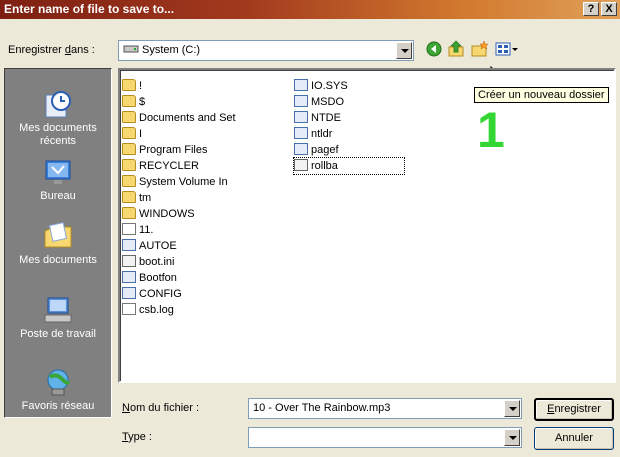 Image resolution: width=620 pixels, height=457 pixels. What do you see at coordinates (349, 150) in the screenshot?
I see `file-item: pagef` at bounding box center [349, 150].